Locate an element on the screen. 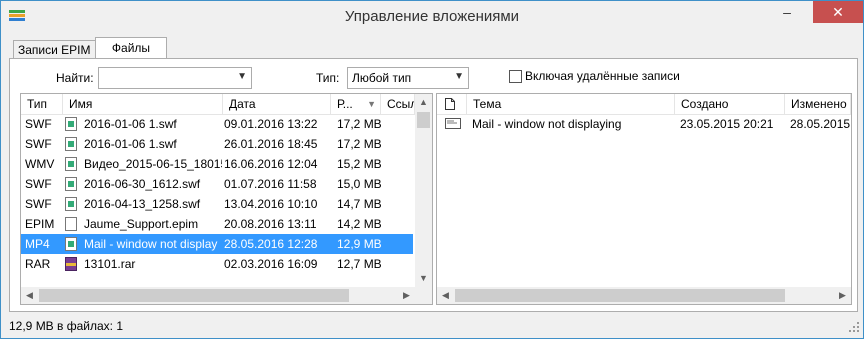 The image size is (864, 339). epim-file-icon is located at coordinates (72, 224).